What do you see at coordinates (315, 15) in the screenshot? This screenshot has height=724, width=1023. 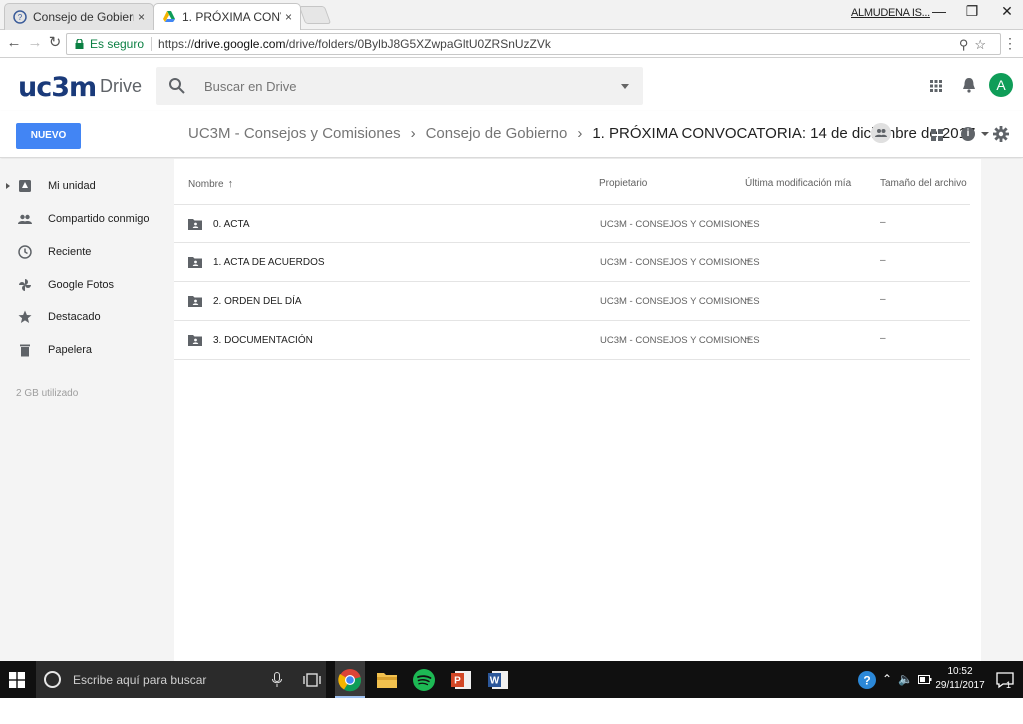 I see `new-tab-button` at bounding box center [315, 15].